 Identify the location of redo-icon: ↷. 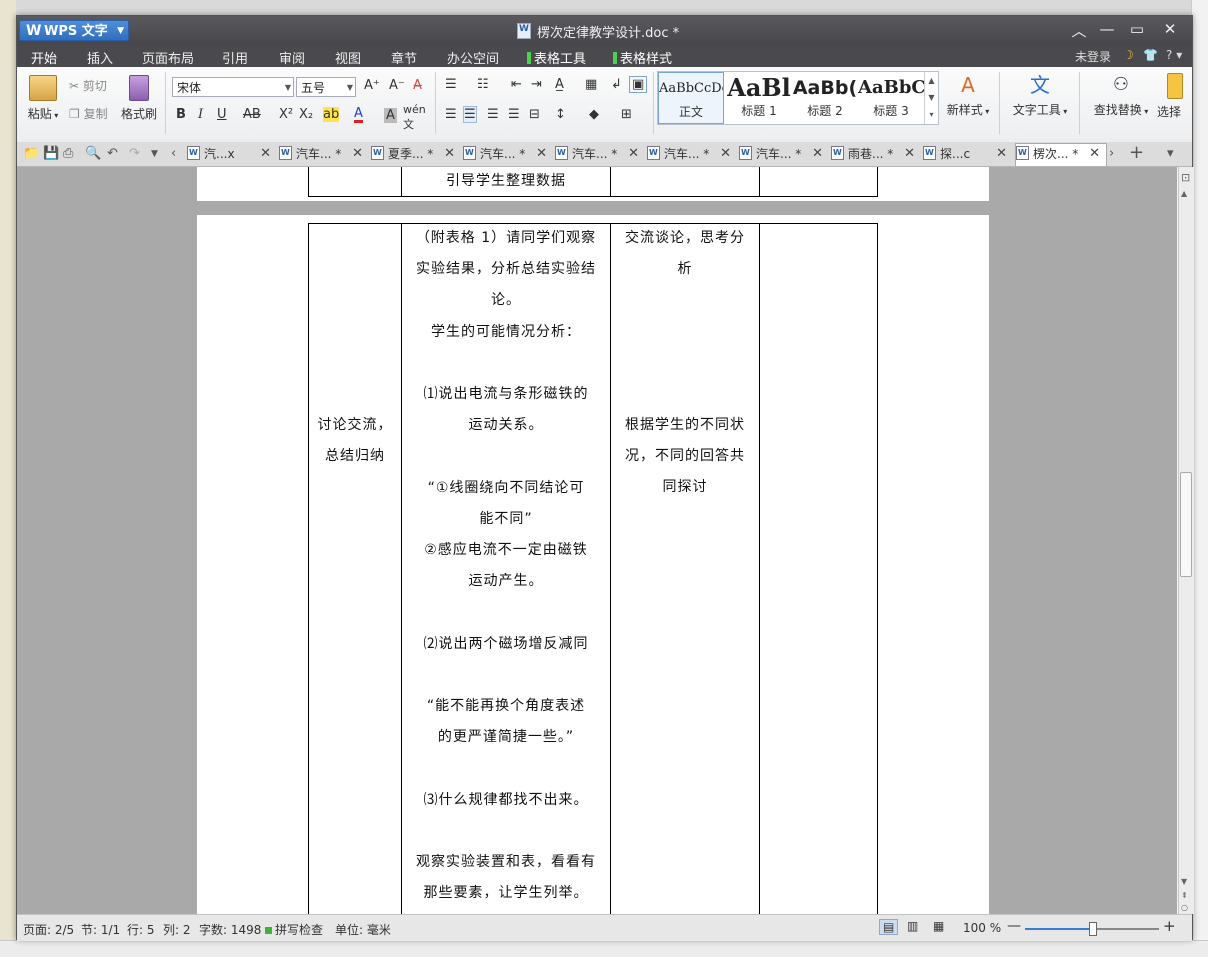
(134, 153).